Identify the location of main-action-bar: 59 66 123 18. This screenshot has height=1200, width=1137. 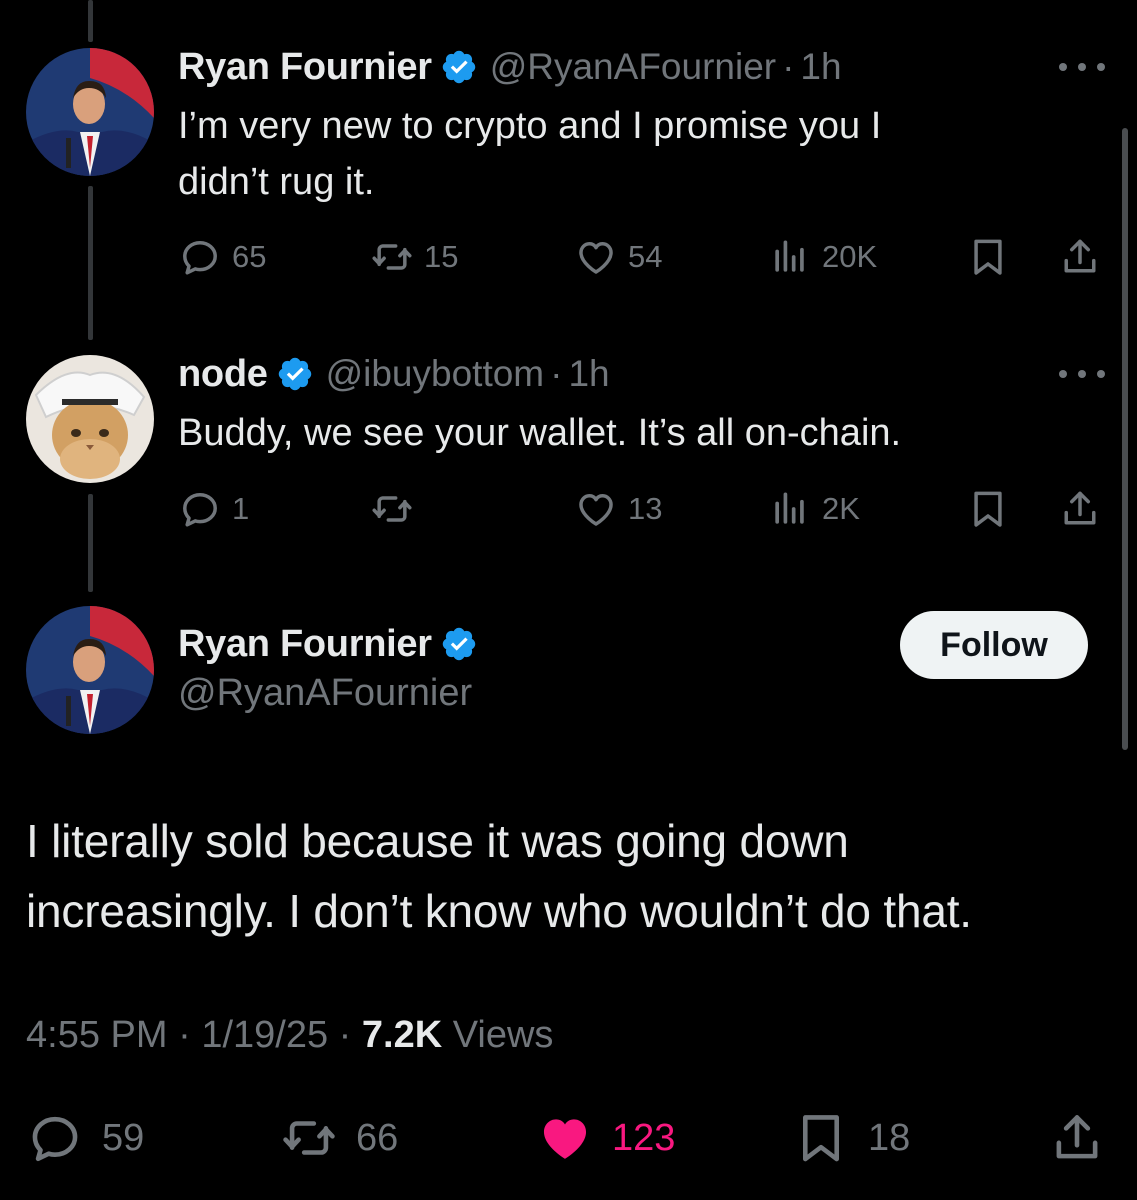
(571, 1138).